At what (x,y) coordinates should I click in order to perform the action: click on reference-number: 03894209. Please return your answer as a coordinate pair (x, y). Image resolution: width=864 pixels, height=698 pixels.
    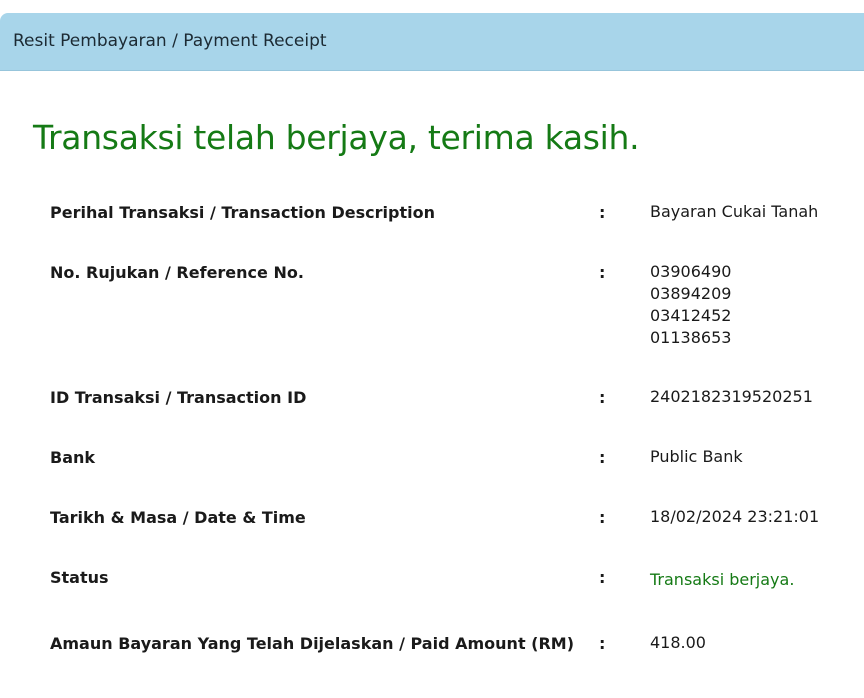
    Looking at the image, I should click on (691, 293).